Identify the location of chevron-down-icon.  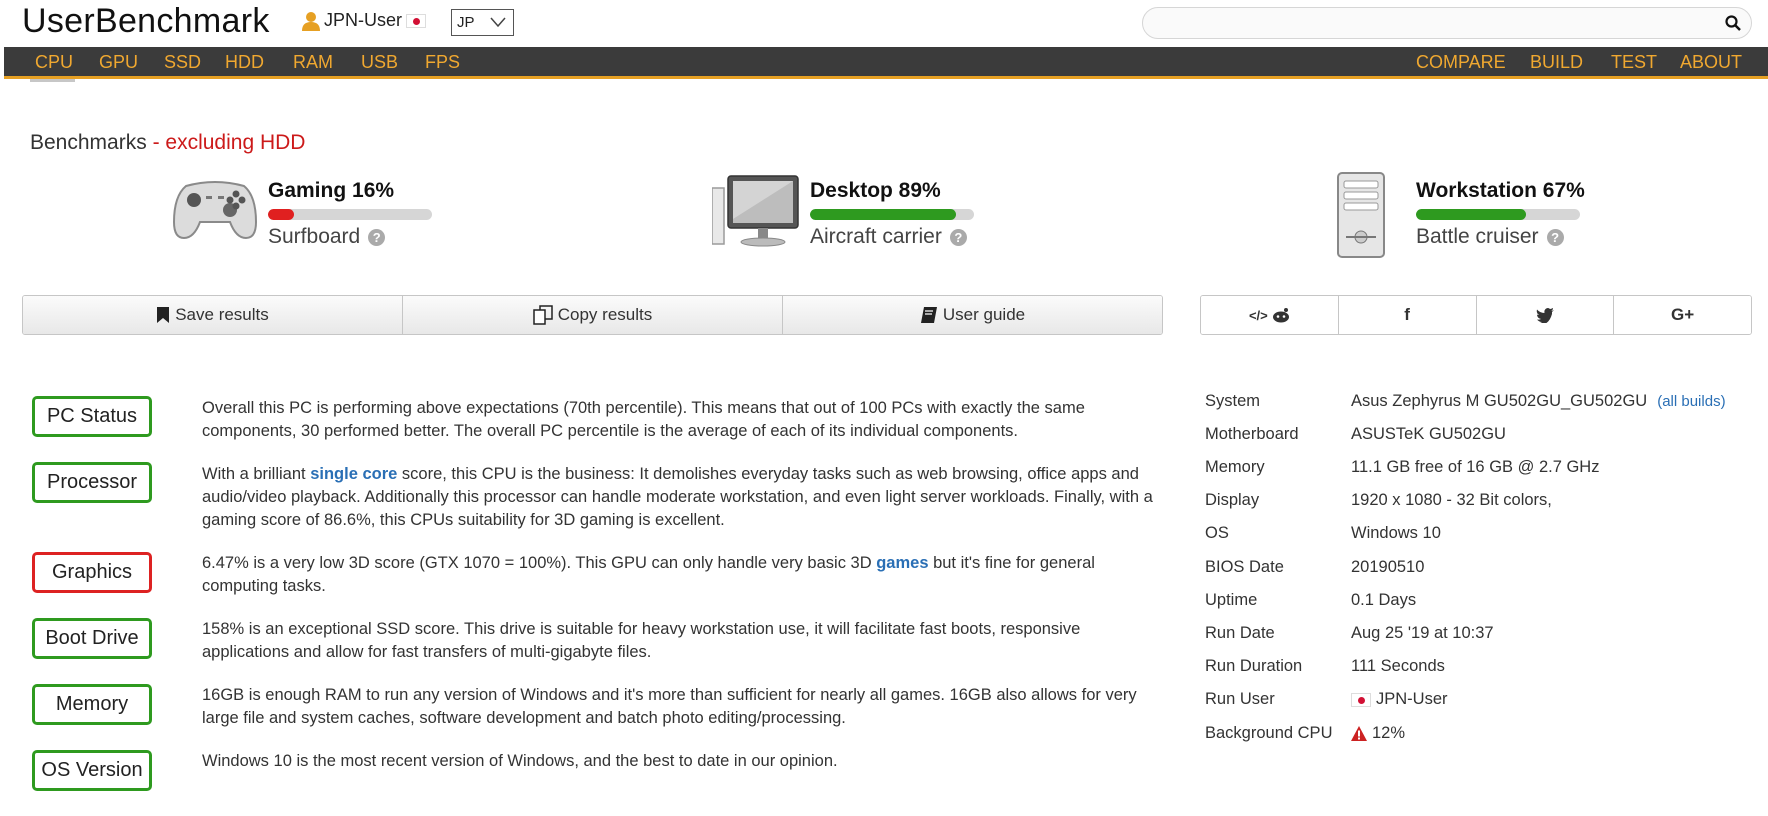
(498, 22).